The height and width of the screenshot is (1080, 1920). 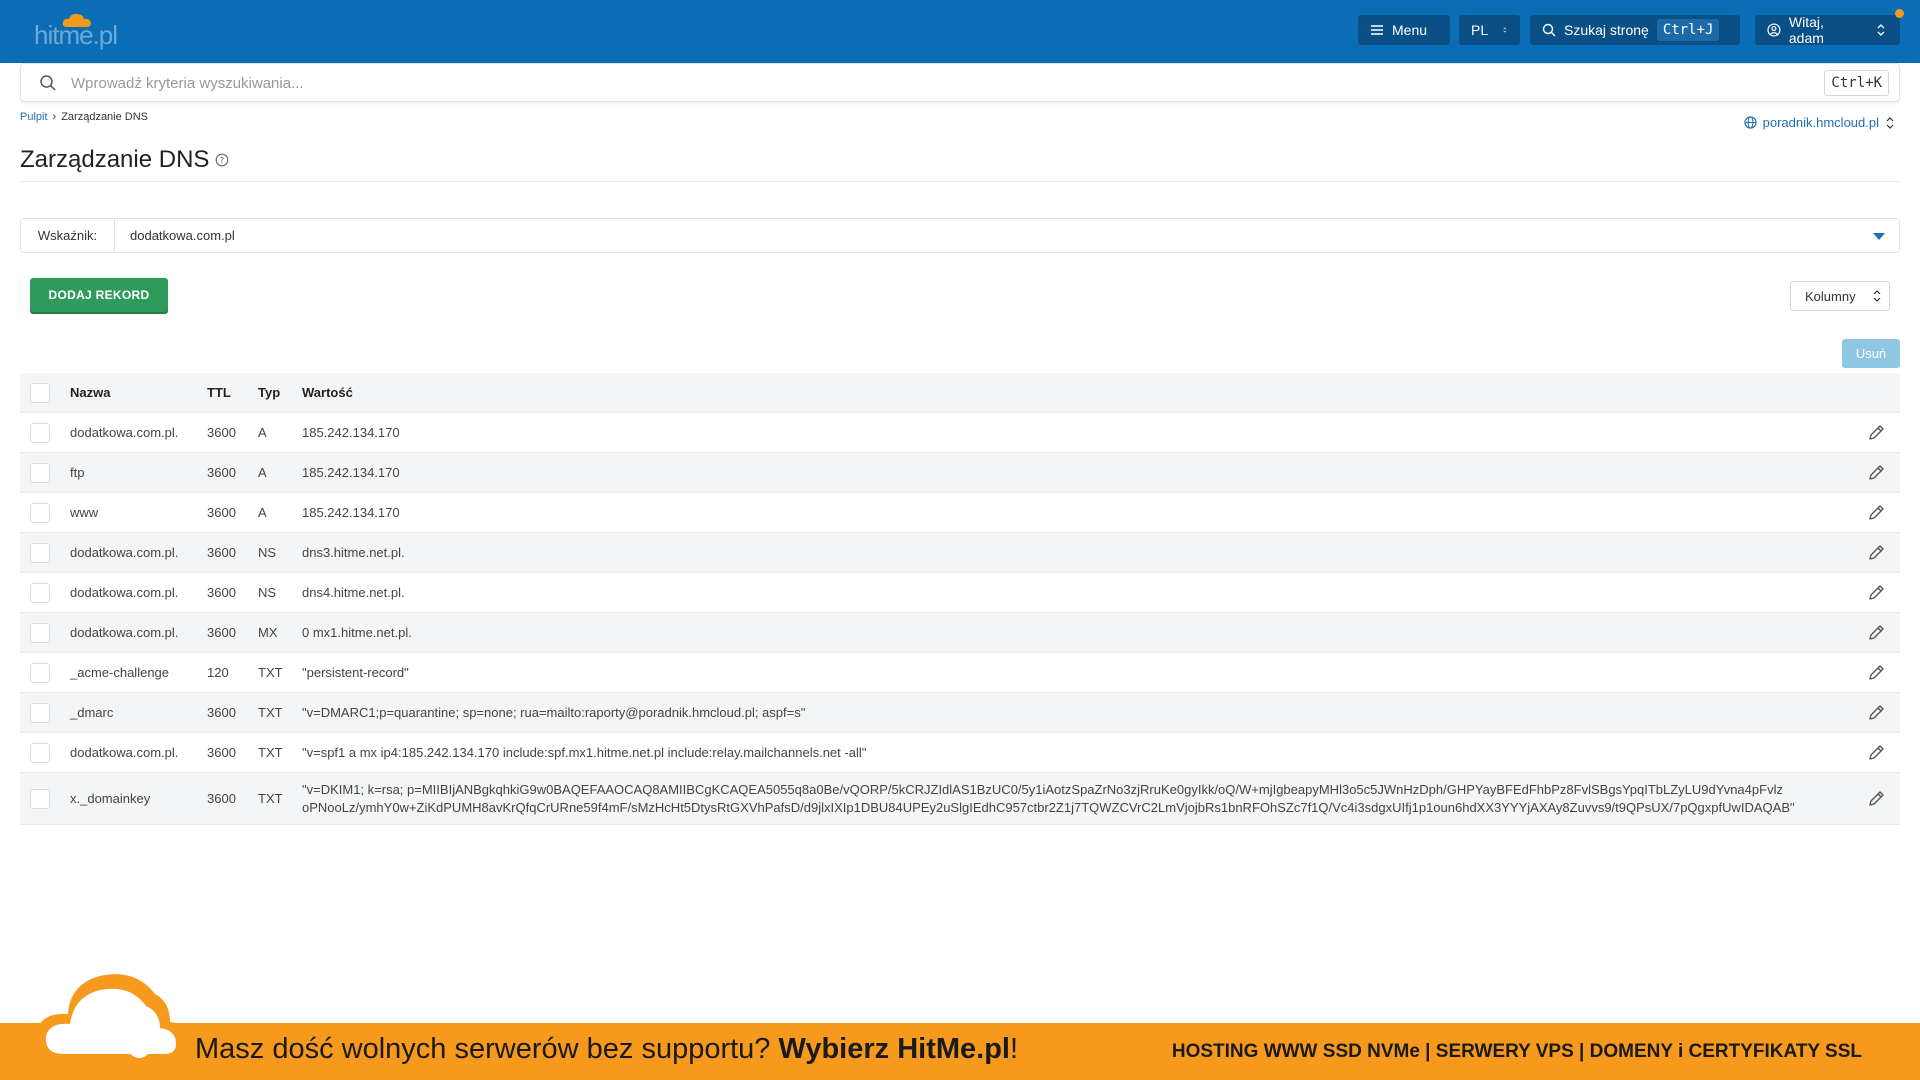 I want to click on column-header-type: Typ, so click(x=269, y=392).